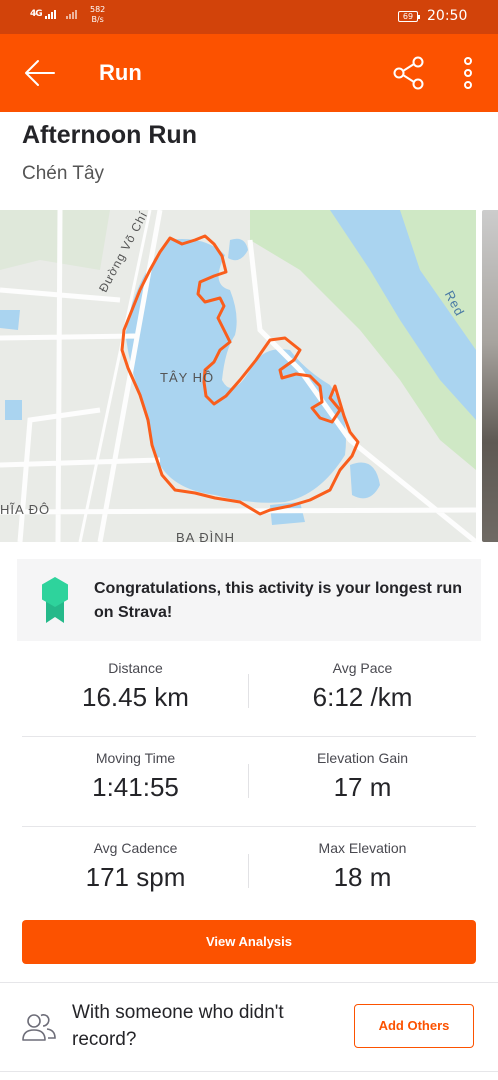 This screenshot has width=498, height=1080. What do you see at coordinates (135, 860) in the screenshot?
I see `stat-avg-cadence: Avg Cadence 171 spm` at bounding box center [135, 860].